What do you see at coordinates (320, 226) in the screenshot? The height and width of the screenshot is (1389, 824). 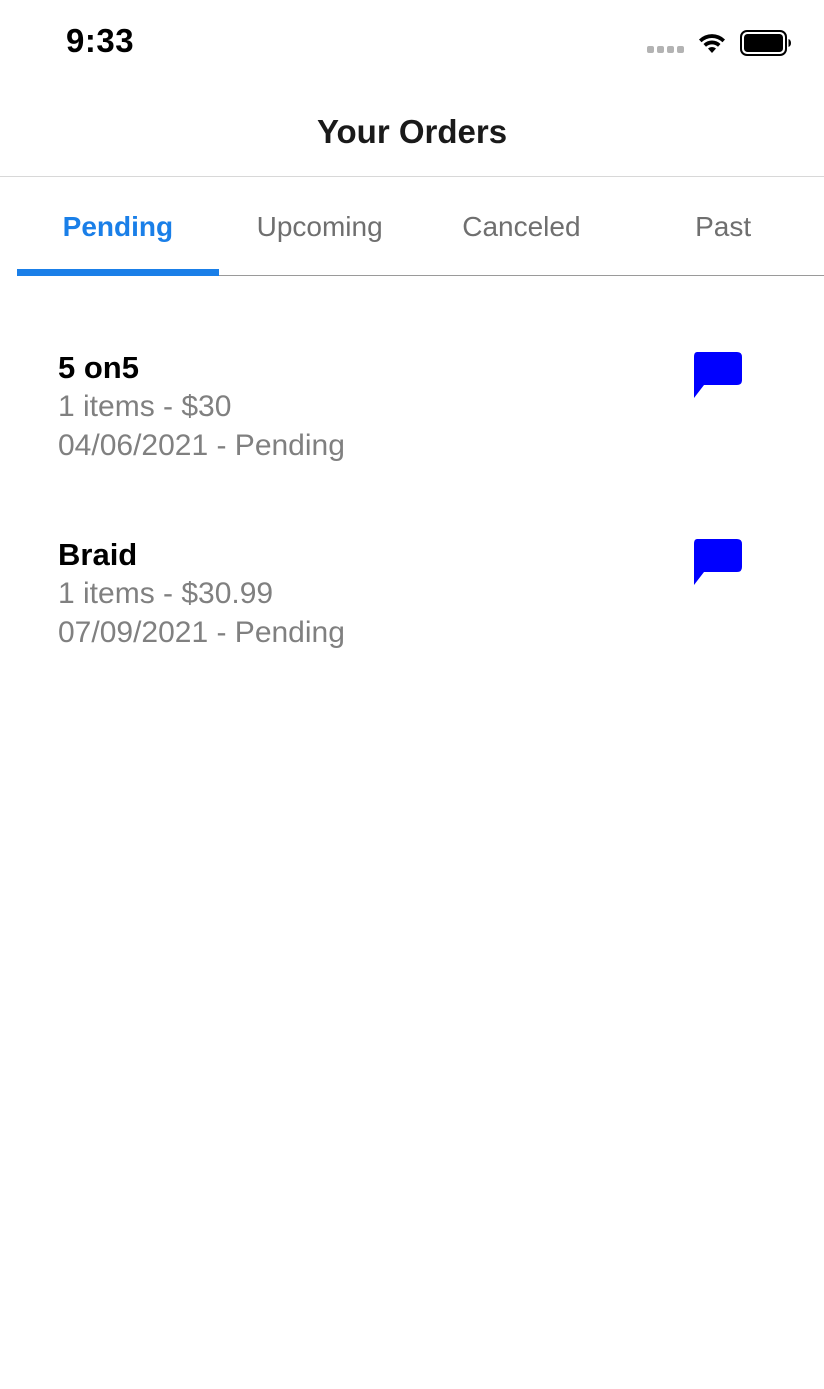 I see `tab-upcoming: Upcoming` at bounding box center [320, 226].